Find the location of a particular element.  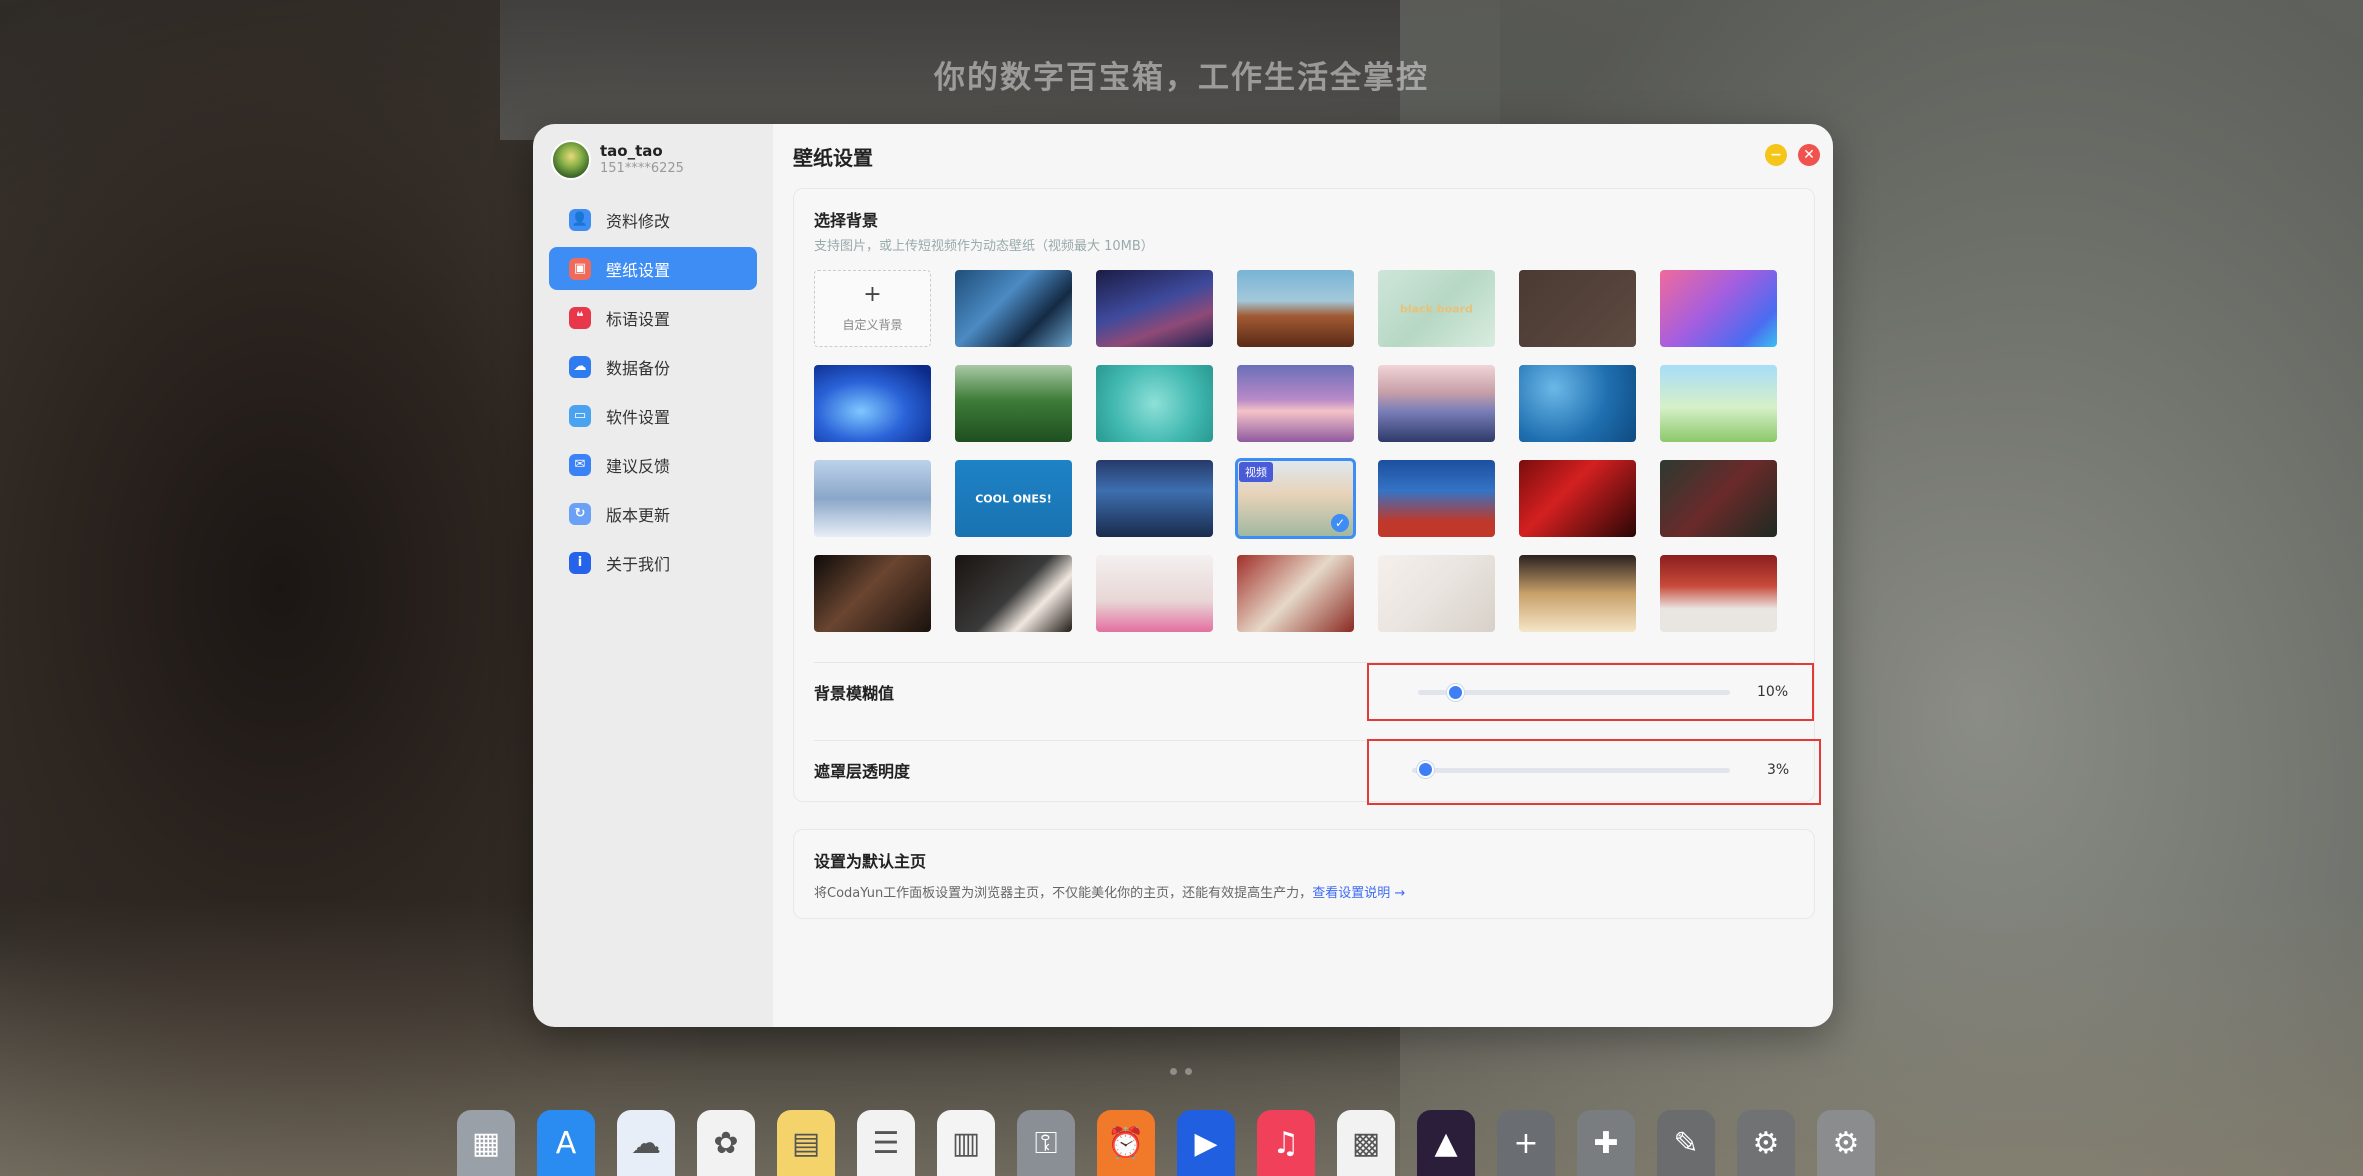

sidebar-item-cloud: ☁ 数据备份 is located at coordinates (653, 366).